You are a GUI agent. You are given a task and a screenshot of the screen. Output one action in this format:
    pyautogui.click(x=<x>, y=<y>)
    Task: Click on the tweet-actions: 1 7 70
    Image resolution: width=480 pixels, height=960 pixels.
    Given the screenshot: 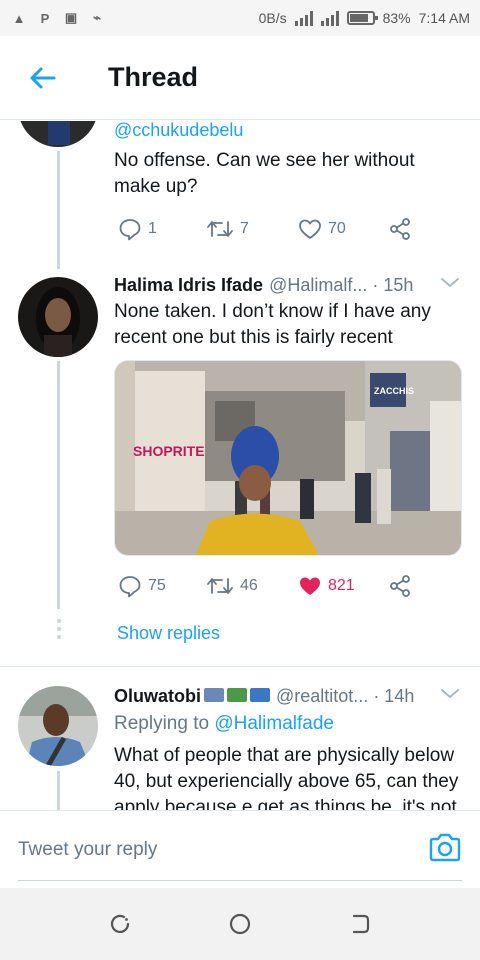 What is the action you would take?
    pyautogui.click(x=265, y=229)
    